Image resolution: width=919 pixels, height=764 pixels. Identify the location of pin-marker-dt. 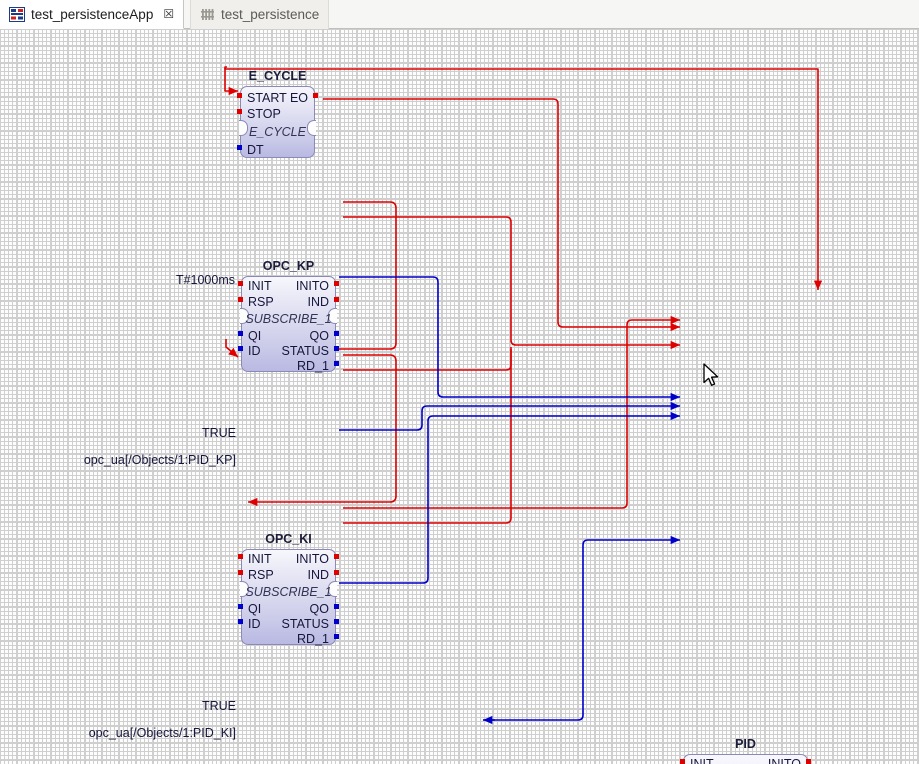
(239, 147).